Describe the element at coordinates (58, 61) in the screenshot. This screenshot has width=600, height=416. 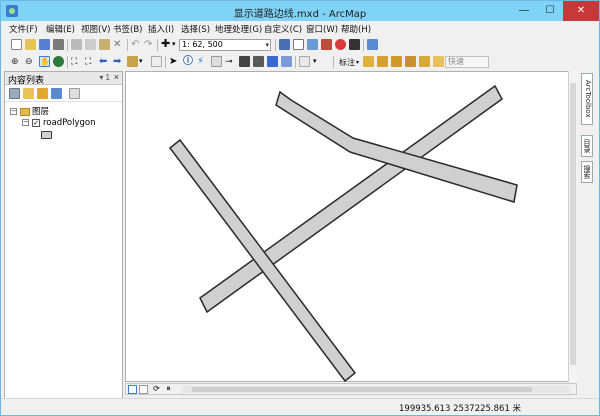
I see `full-extent-icon` at that location.